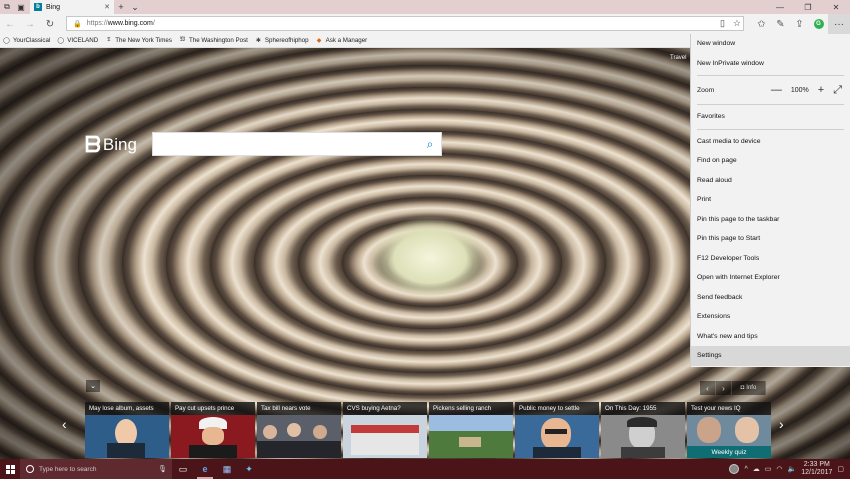 The width and height of the screenshot is (850, 479). Describe the element at coordinates (162, 469) in the screenshot. I see `microphone-icon: 🎙` at that location.